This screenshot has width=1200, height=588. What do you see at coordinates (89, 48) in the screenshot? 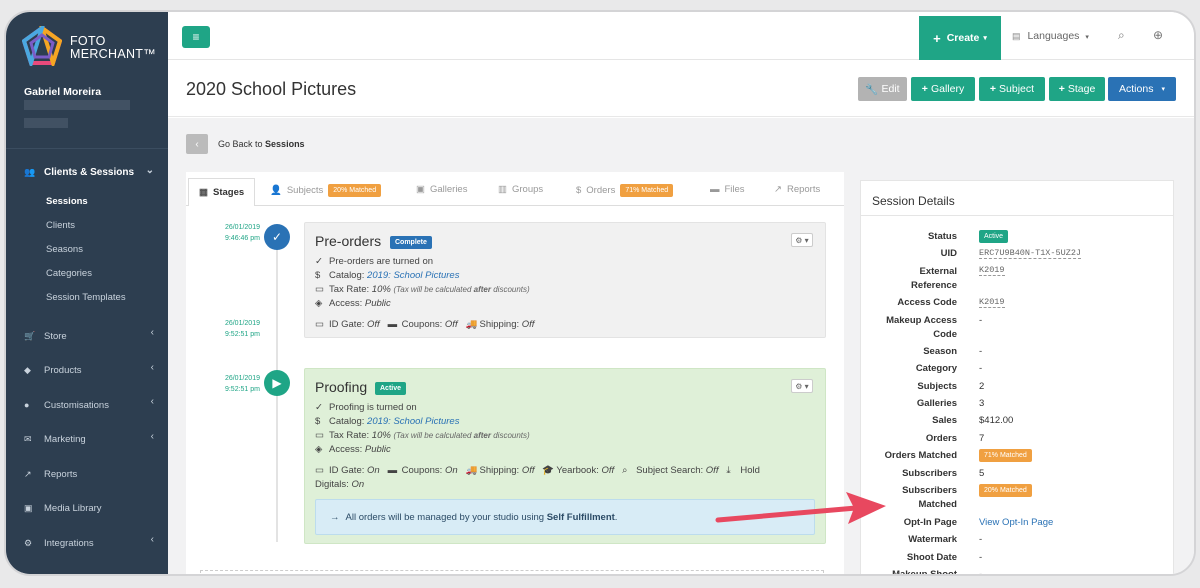
I see `brand-logo: FOTO MERCHANT™` at bounding box center [89, 48].